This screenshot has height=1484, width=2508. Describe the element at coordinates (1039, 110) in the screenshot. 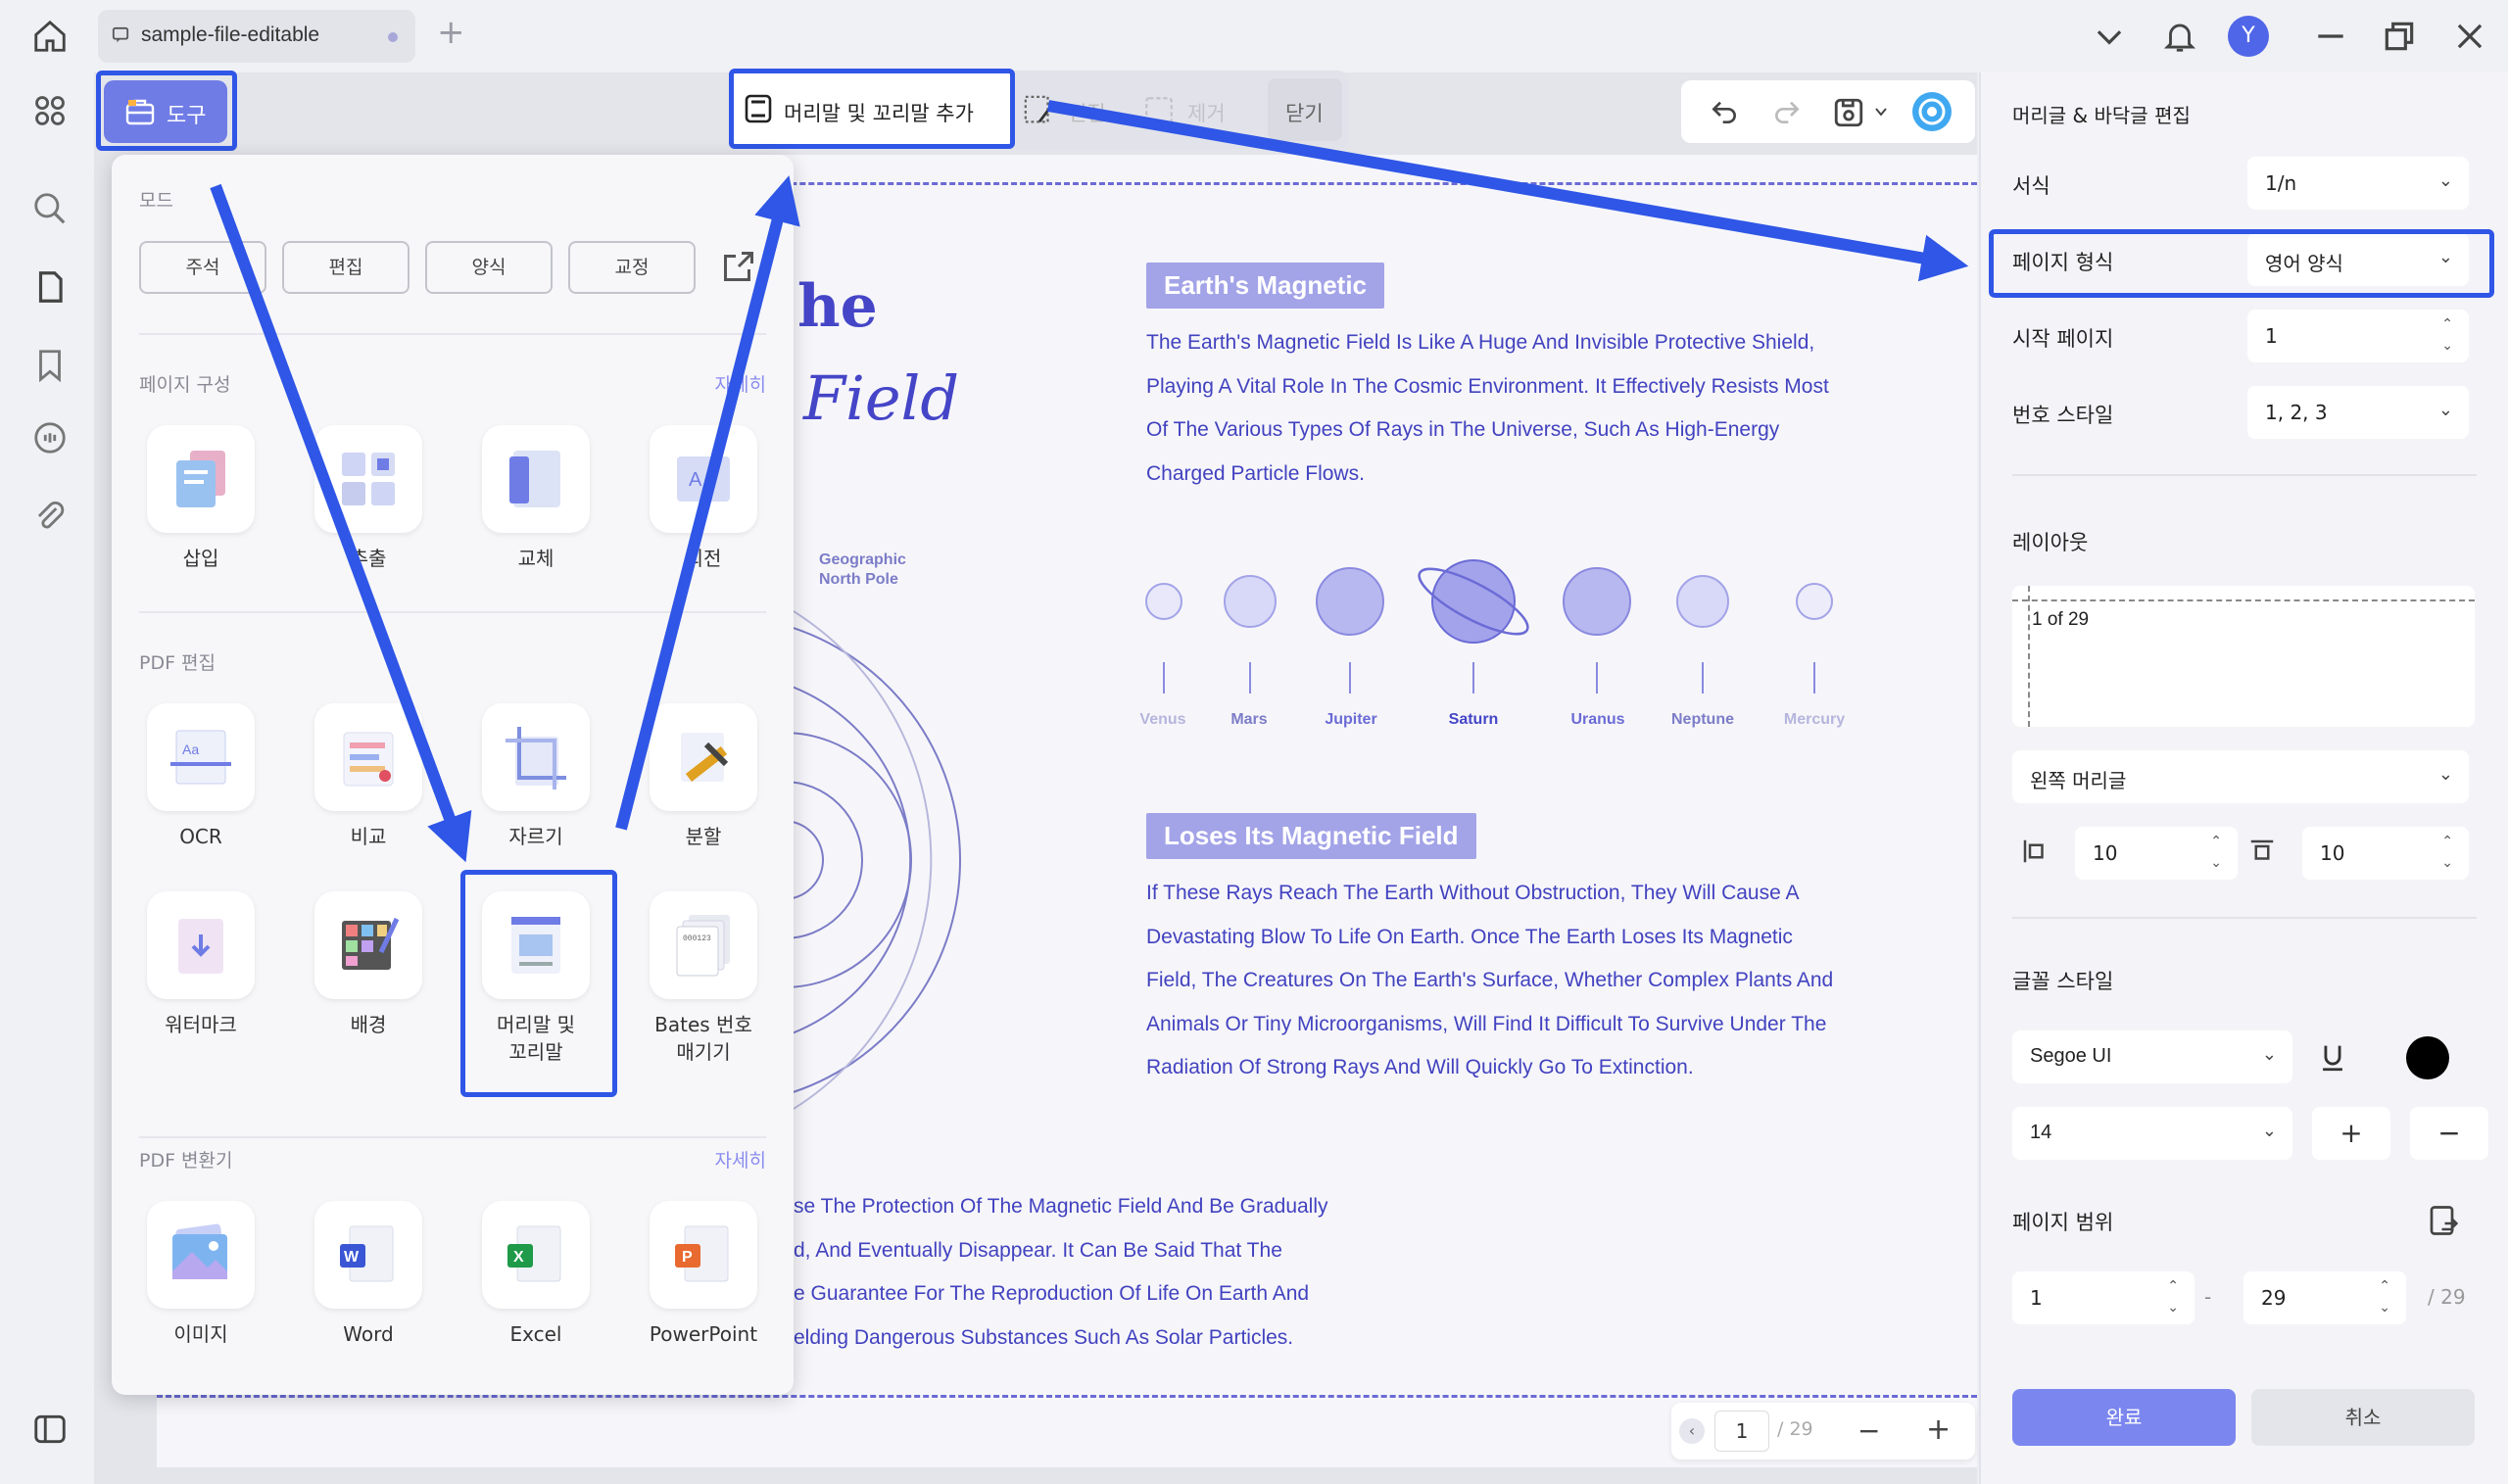

I see `edit-icon` at that location.